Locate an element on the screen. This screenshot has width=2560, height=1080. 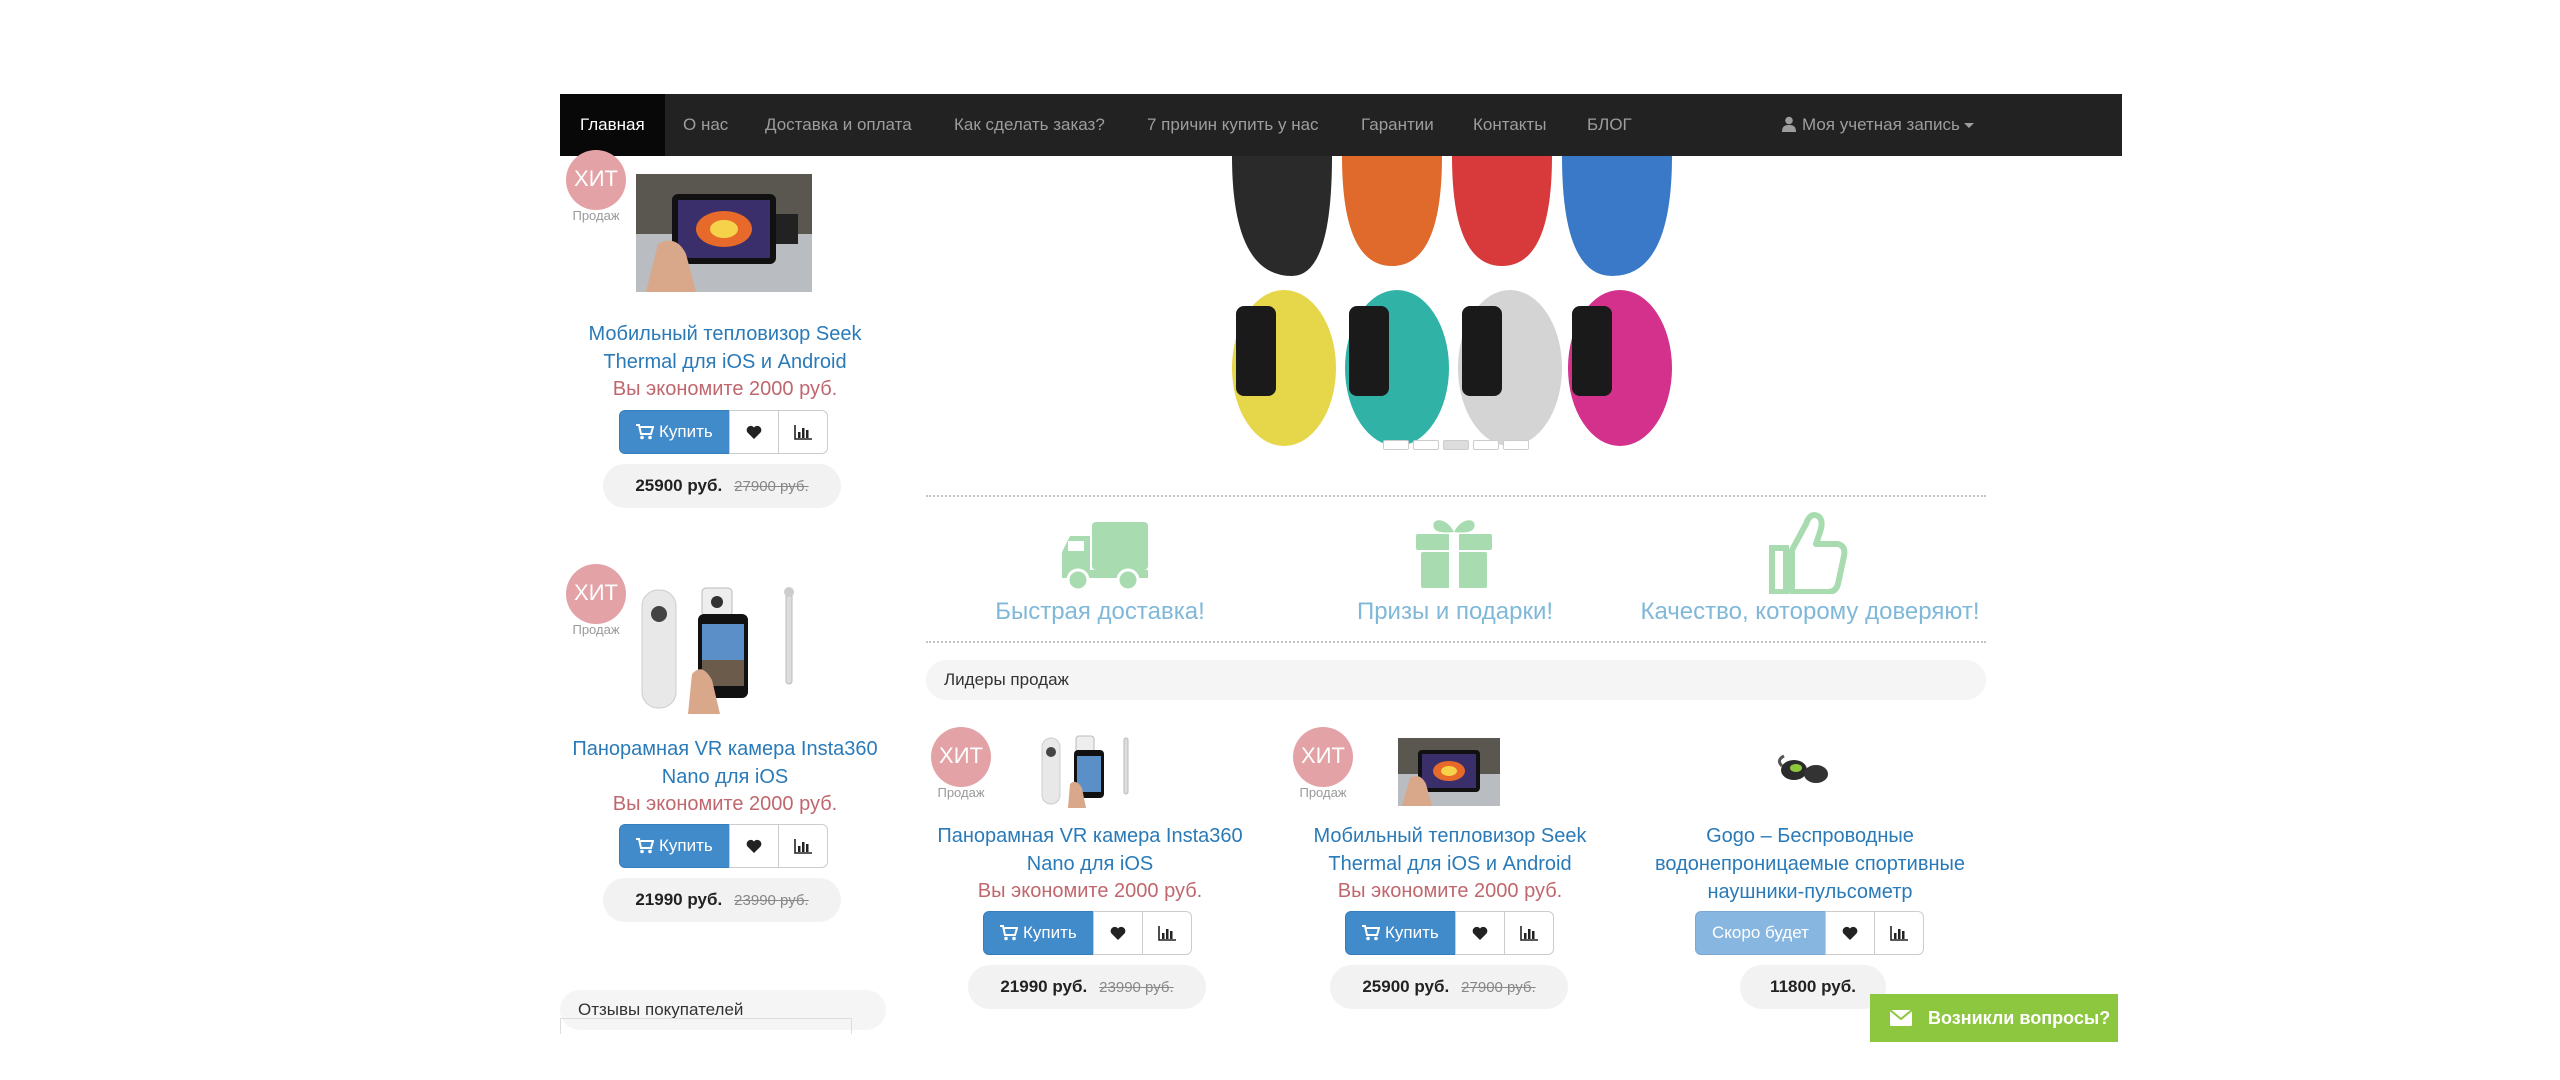
divider-bottom is located at coordinates (1456, 642).